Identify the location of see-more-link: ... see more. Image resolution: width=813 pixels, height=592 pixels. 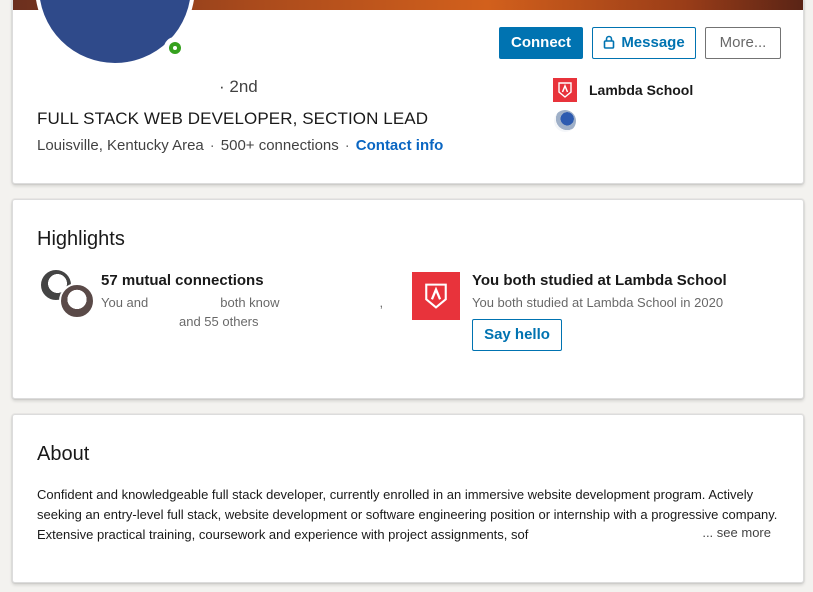
(735, 532).